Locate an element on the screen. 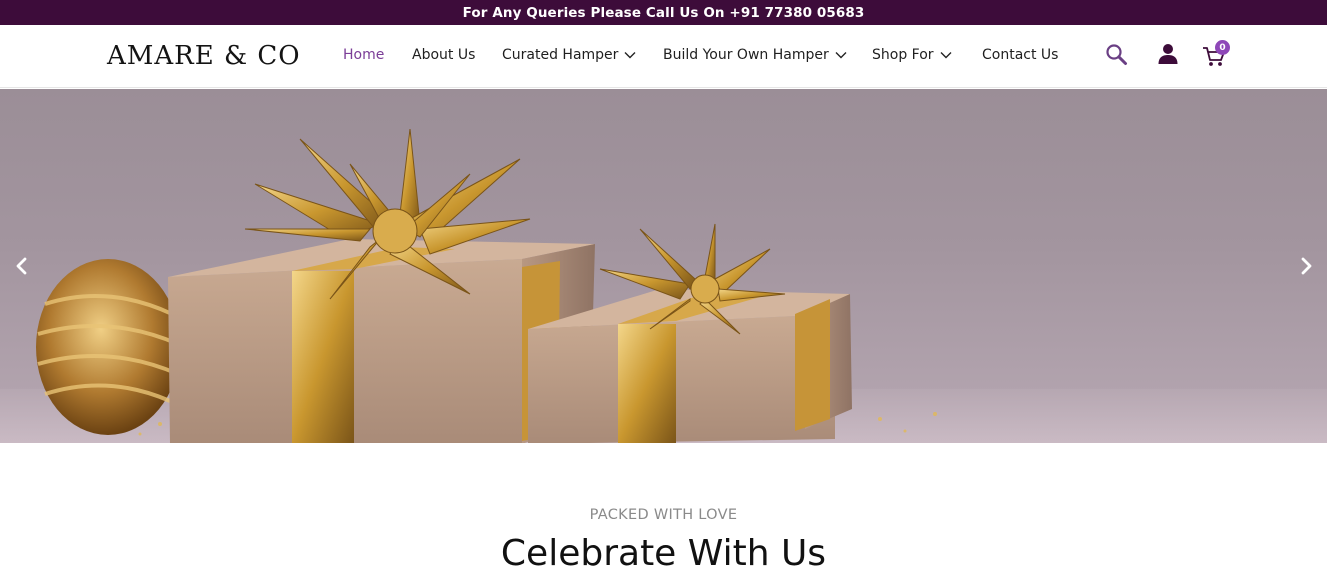 The image size is (1327, 568). nav-item-label: Shop For is located at coordinates (903, 55).